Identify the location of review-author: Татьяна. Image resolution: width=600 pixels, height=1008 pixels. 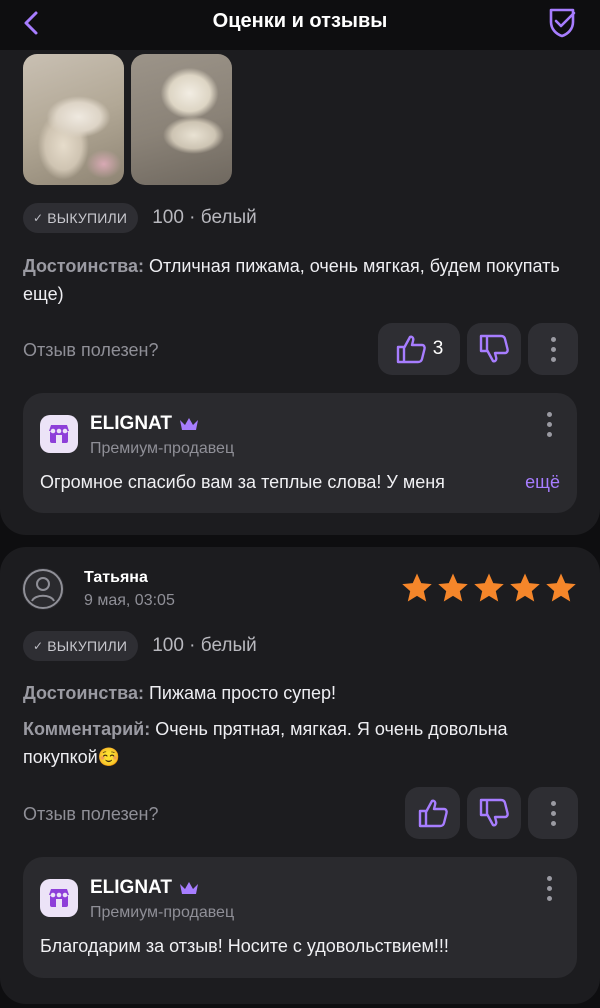
(116, 577).